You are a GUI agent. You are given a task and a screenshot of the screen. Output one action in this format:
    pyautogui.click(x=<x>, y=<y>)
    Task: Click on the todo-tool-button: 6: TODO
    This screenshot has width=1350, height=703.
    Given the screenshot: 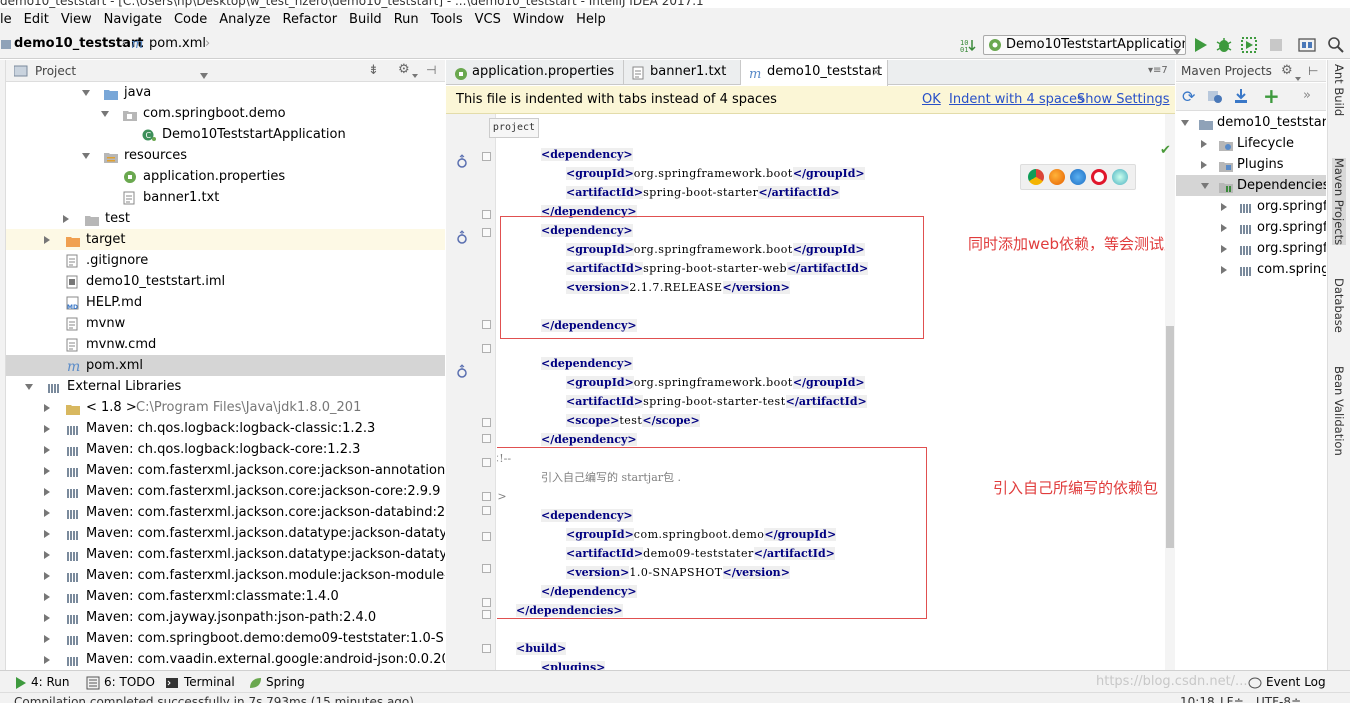 What is the action you would take?
    pyautogui.click(x=129, y=682)
    